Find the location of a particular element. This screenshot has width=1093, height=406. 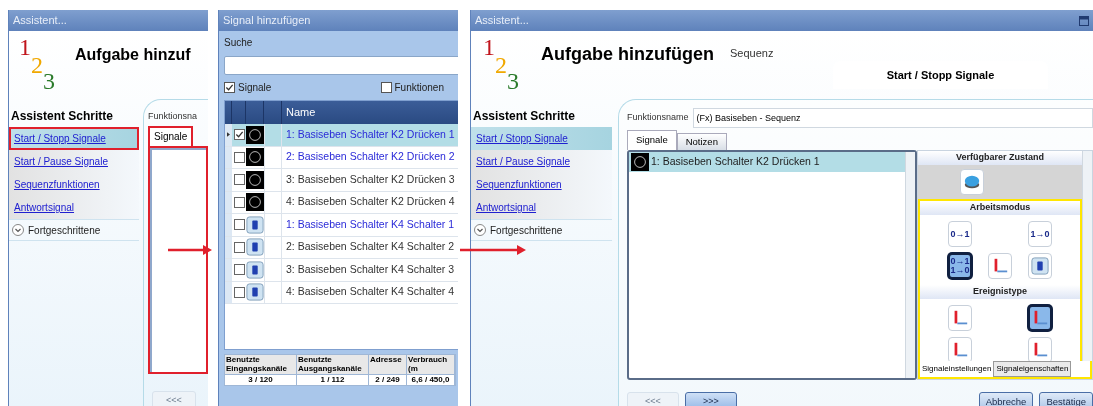

round-button-icon is located at coordinates (972, 182).